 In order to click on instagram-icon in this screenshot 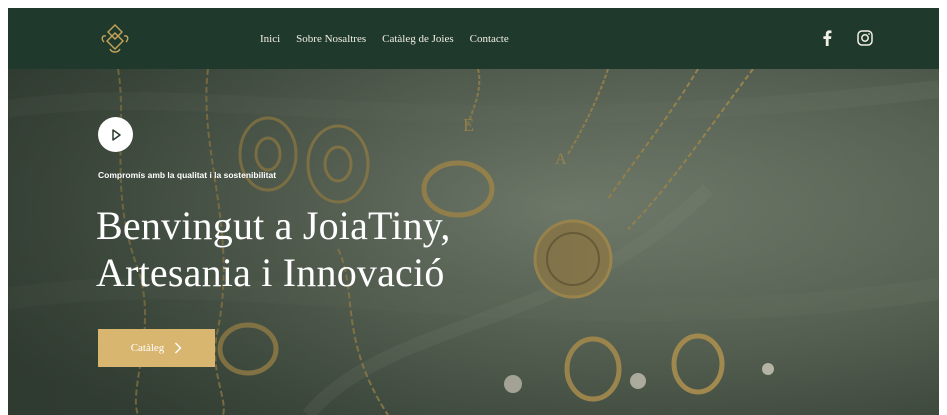, I will do `click(865, 38)`.